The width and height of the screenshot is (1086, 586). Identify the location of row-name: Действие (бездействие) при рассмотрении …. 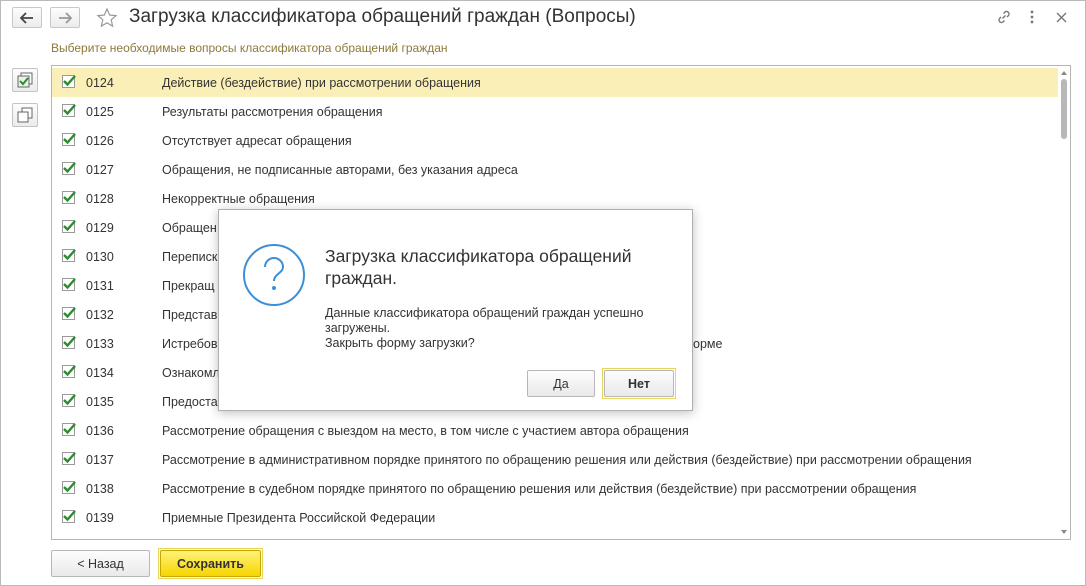
(321, 83).